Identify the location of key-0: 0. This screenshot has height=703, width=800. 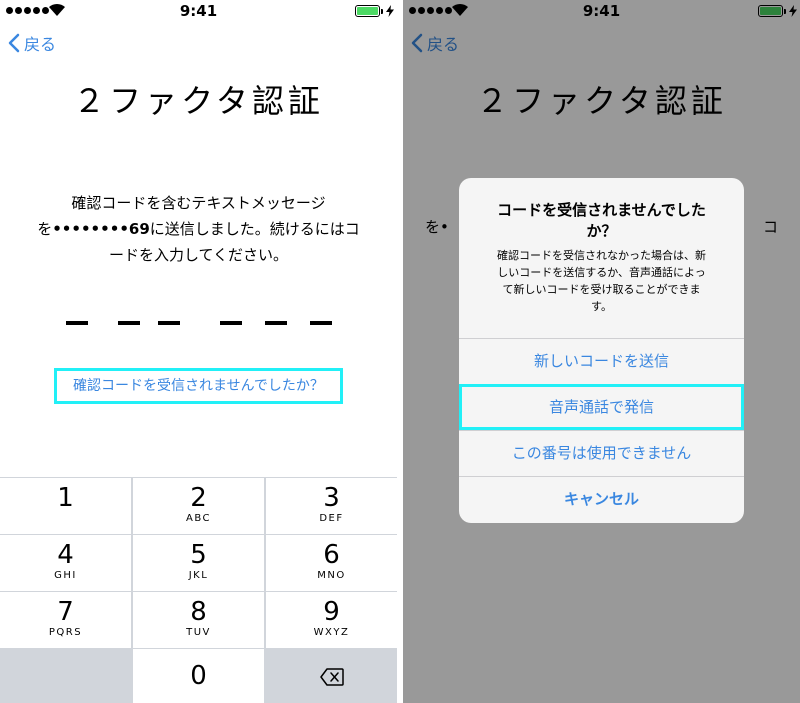
(198, 676).